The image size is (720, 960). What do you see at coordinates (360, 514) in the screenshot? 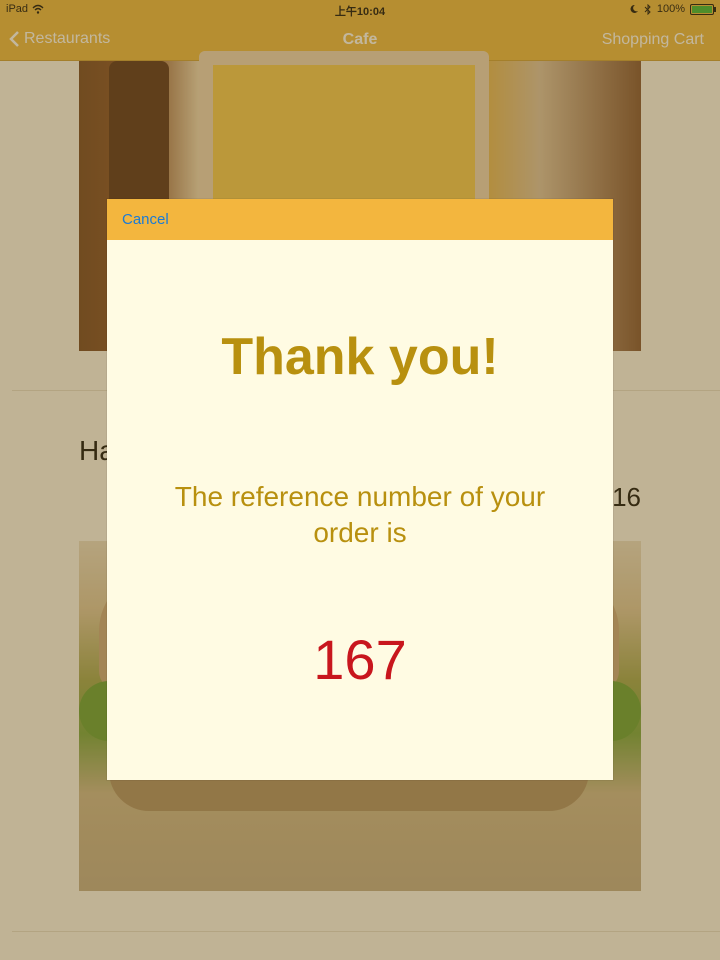
I see `reference-message: The reference number of your order is` at bounding box center [360, 514].